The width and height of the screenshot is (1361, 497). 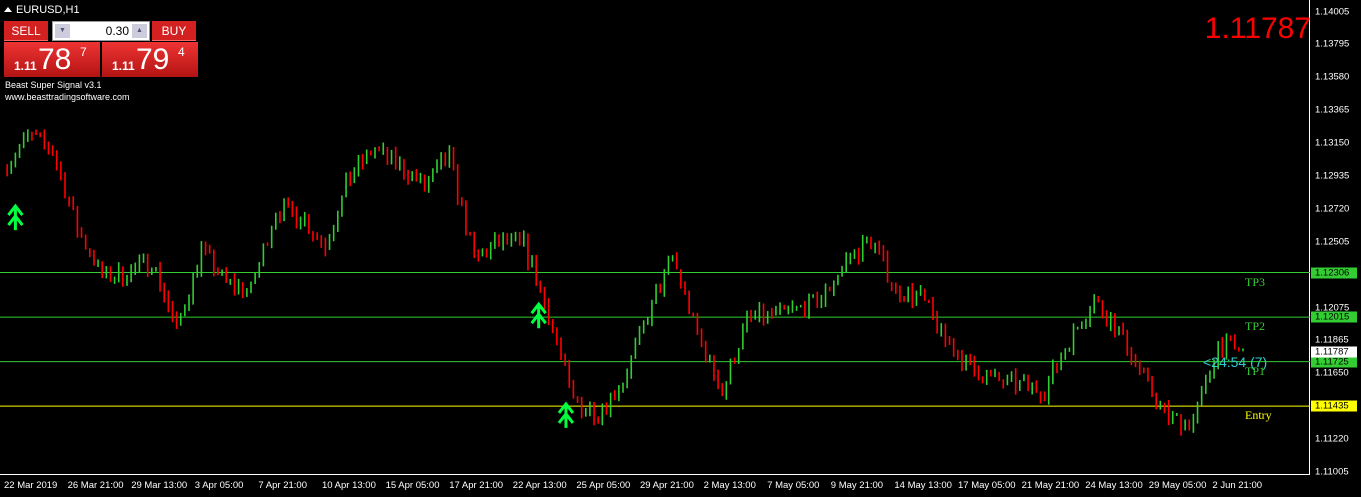 I want to click on time-tick-label: 21 May 21:00, so click(x=1050, y=485).